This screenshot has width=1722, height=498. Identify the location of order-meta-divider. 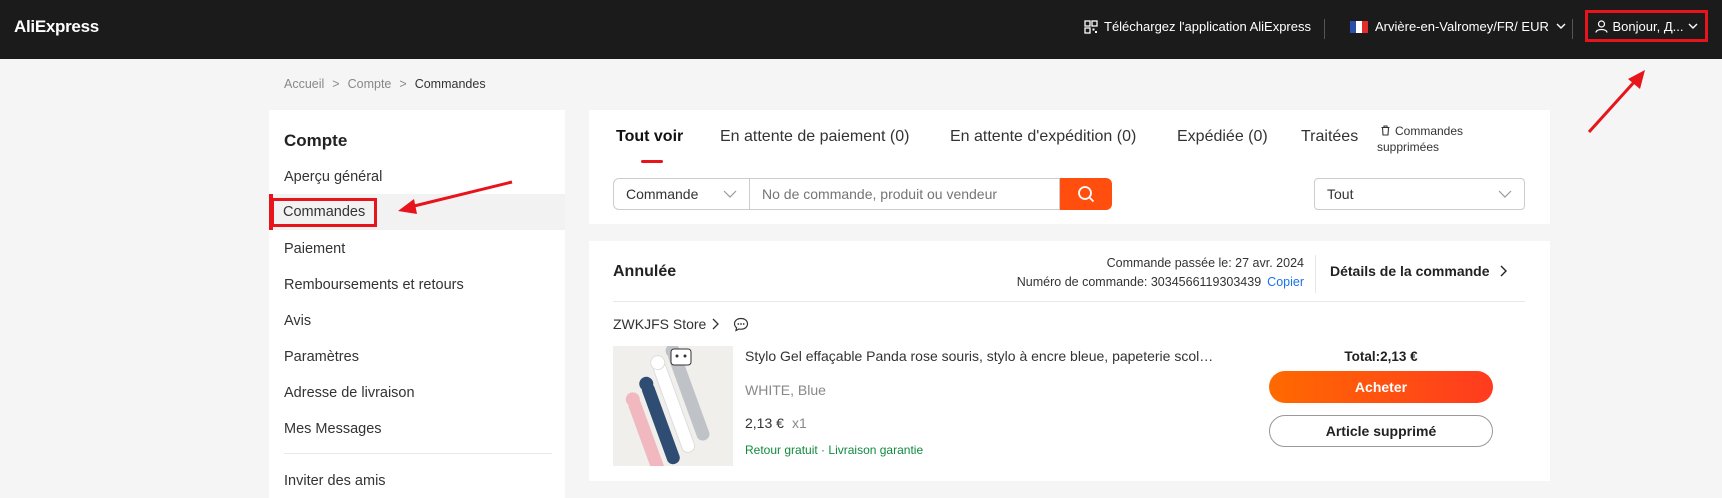
(1315, 274).